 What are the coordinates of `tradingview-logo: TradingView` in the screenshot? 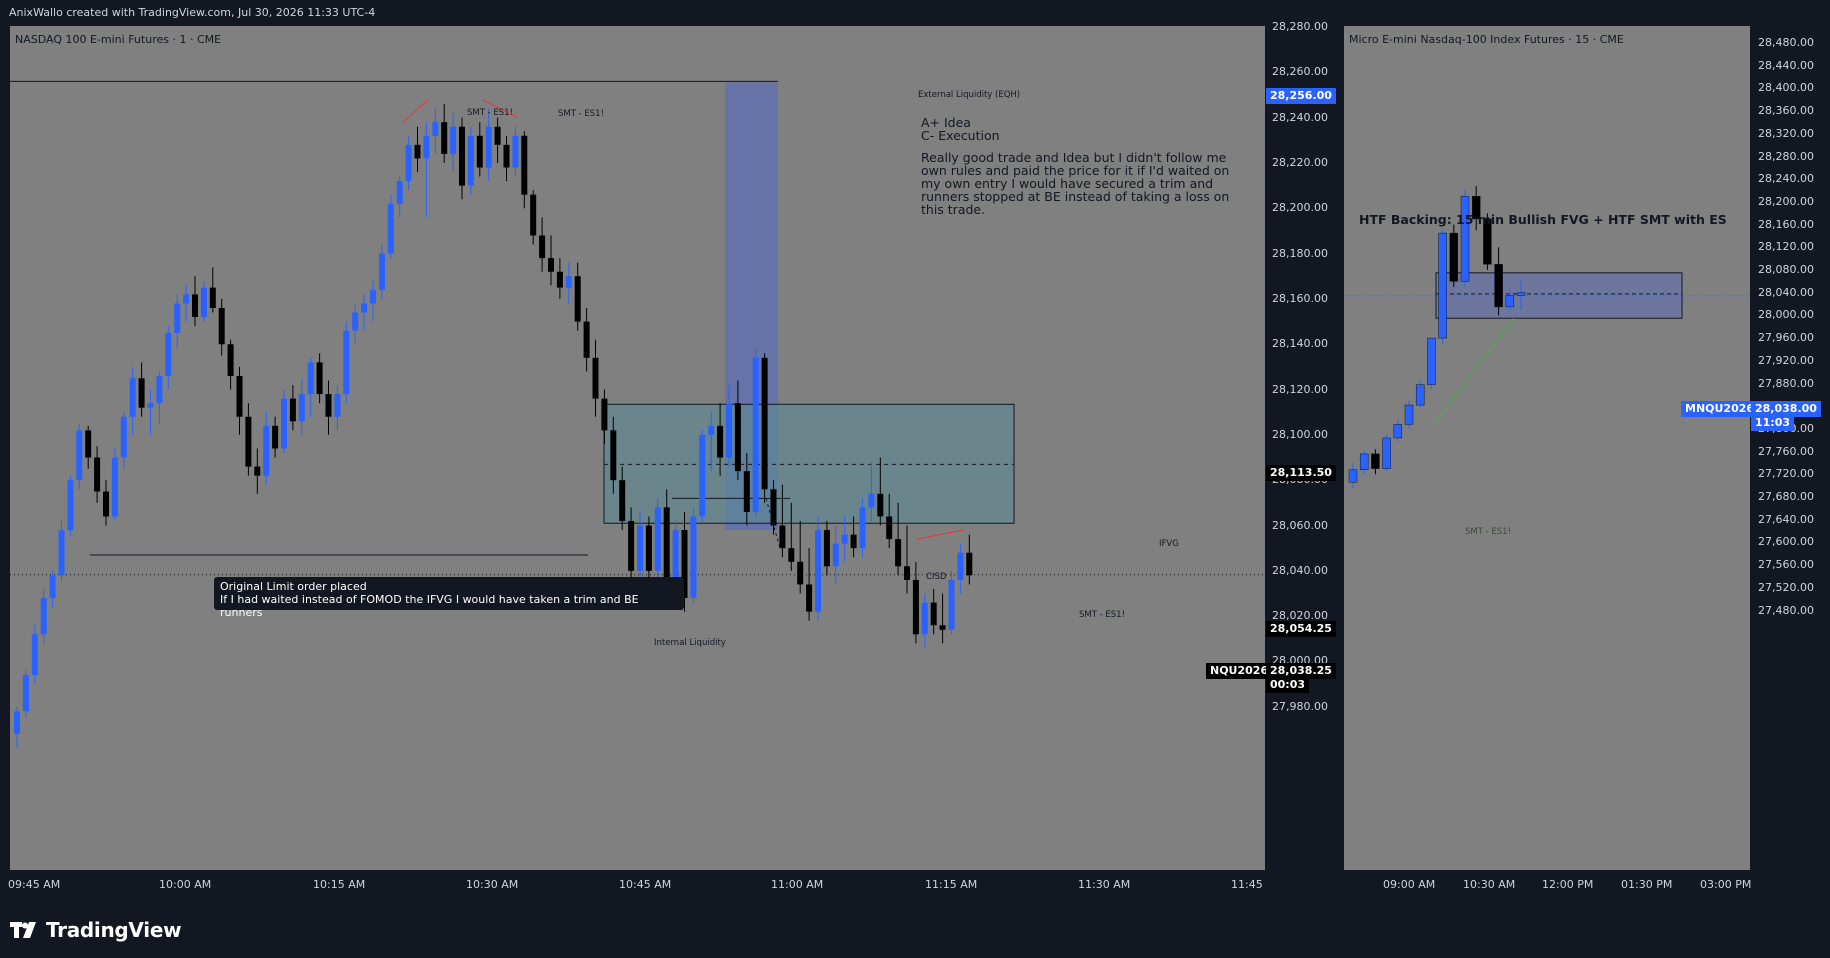 It's located at (96, 930).